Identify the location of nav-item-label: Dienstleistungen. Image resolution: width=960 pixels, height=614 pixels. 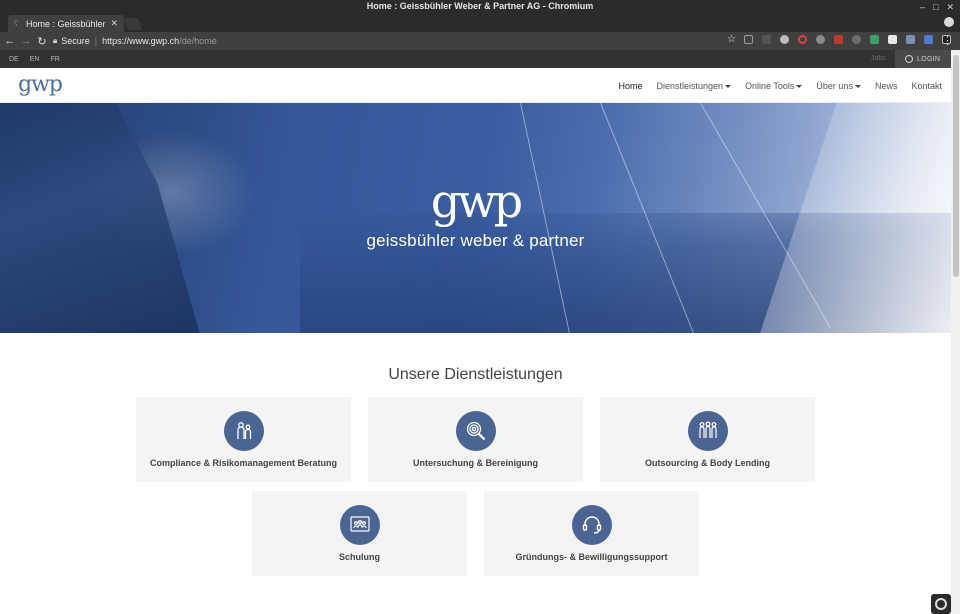
(690, 85).